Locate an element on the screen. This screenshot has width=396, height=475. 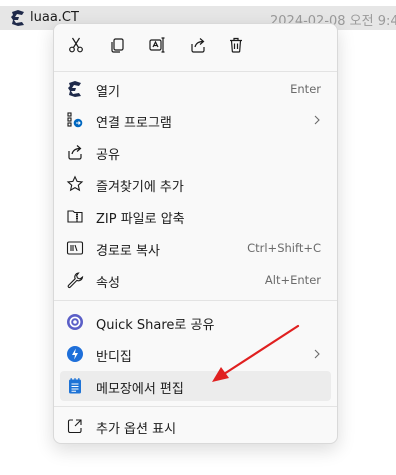
zip-folder-icon is located at coordinates (75, 216).